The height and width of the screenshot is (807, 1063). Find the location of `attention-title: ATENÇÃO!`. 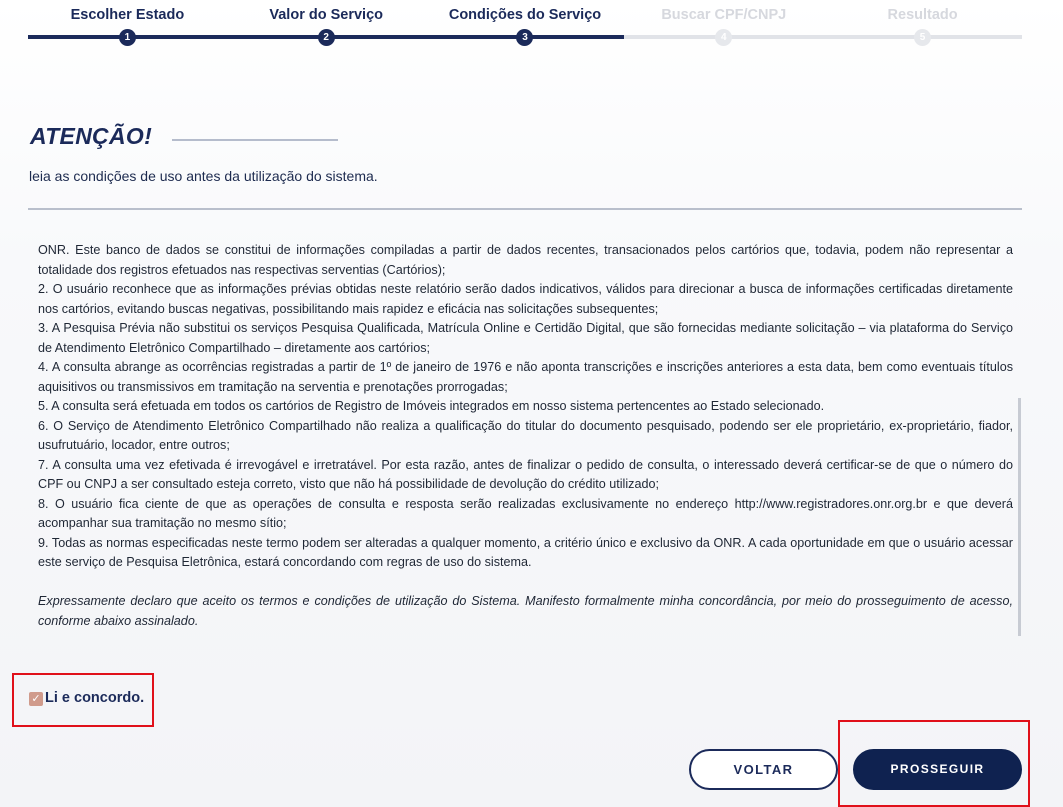

attention-title: ATENÇÃO! is located at coordinates (91, 136).